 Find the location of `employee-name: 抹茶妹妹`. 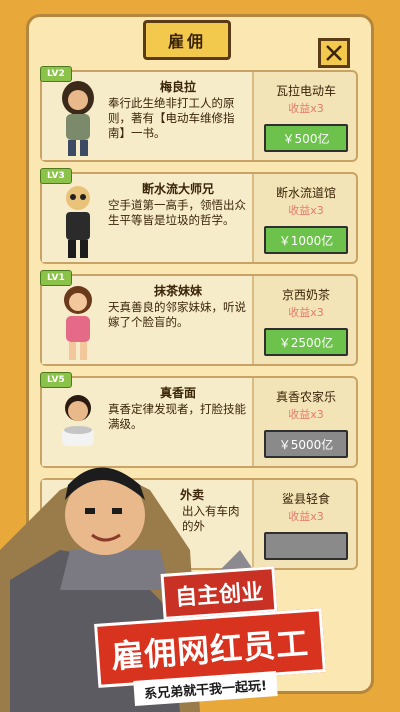

employee-name: 抹茶妹妹 is located at coordinates (177, 291).